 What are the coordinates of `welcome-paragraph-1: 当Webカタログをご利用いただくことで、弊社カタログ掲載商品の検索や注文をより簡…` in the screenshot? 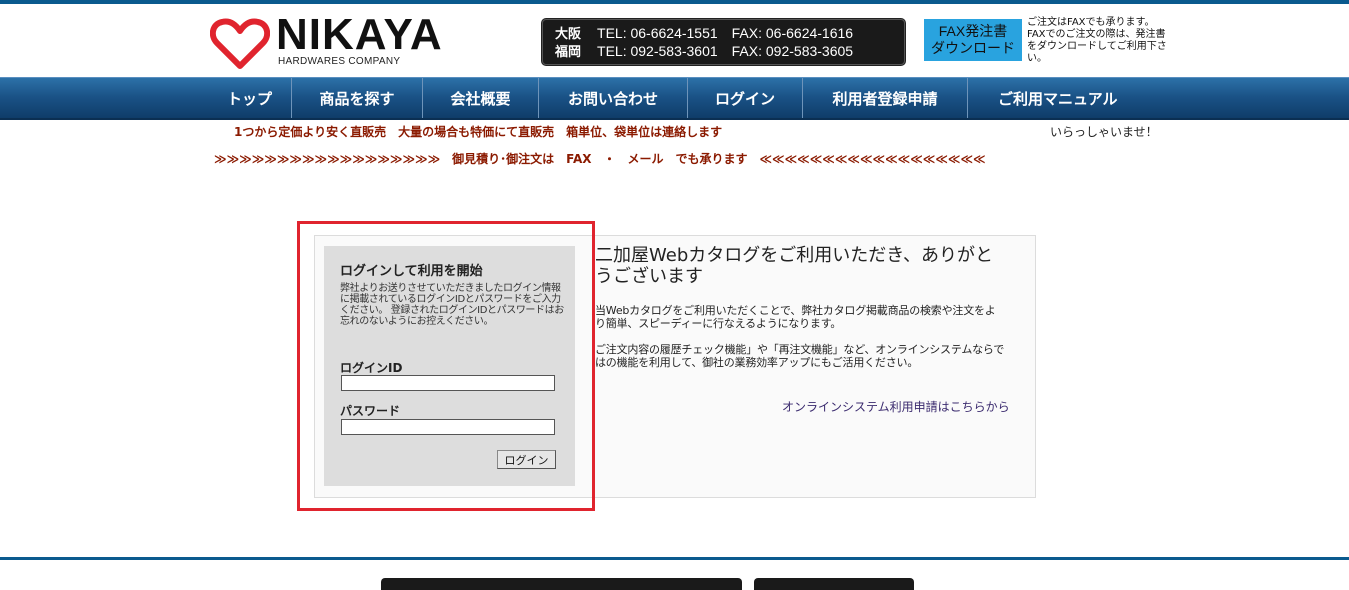 It's located at (795, 317).